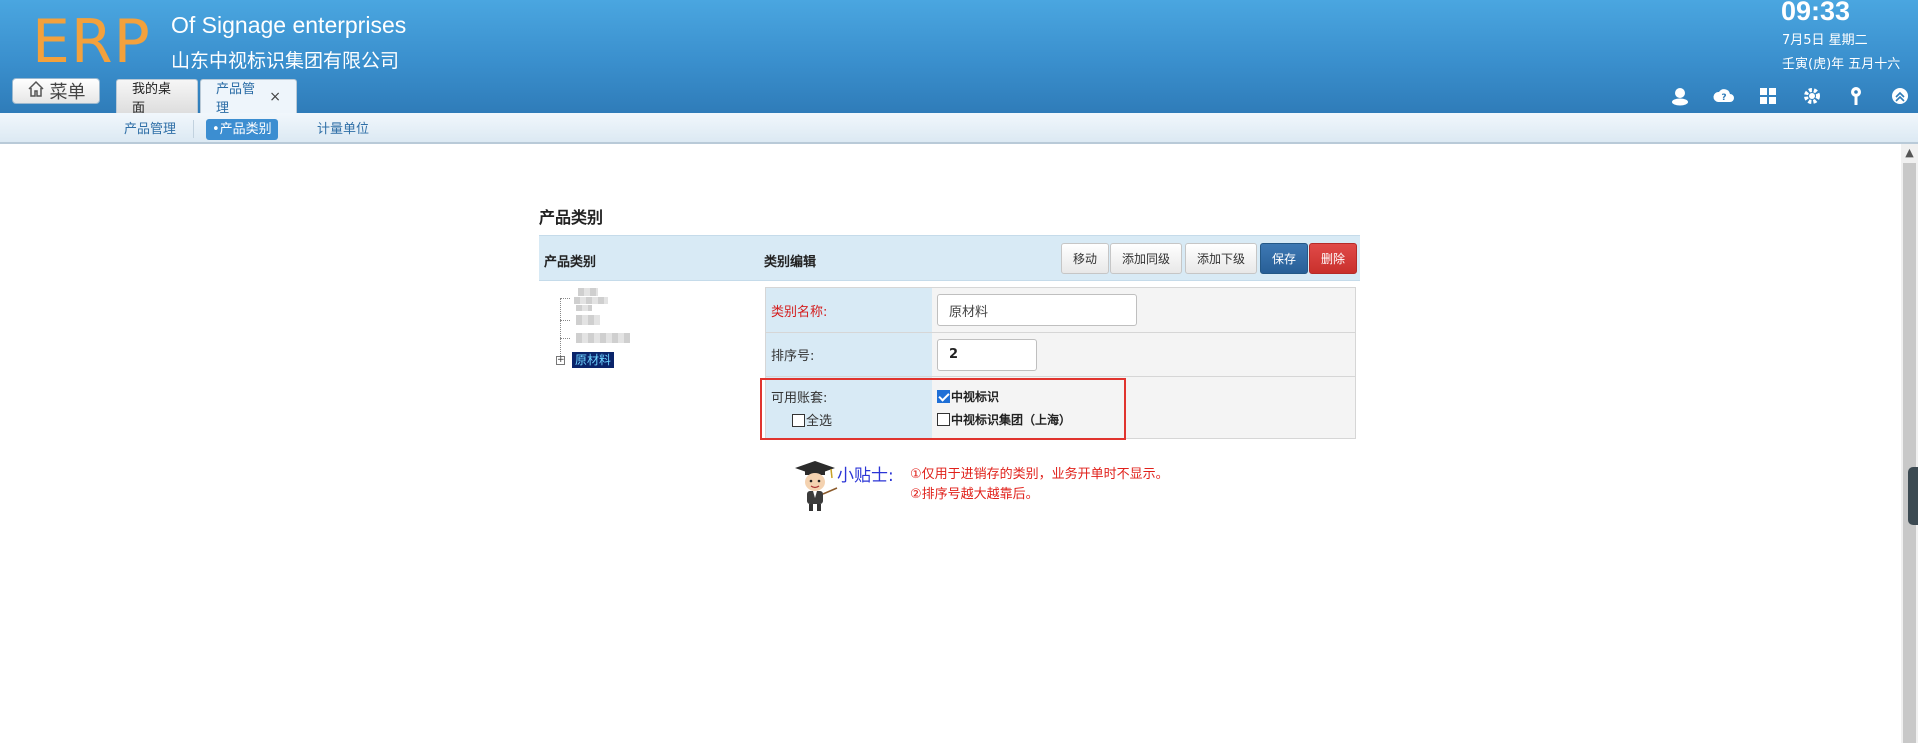 The image size is (1918, 743). I want to click on subnav-product-management: 产品管理, so click(150, 129).